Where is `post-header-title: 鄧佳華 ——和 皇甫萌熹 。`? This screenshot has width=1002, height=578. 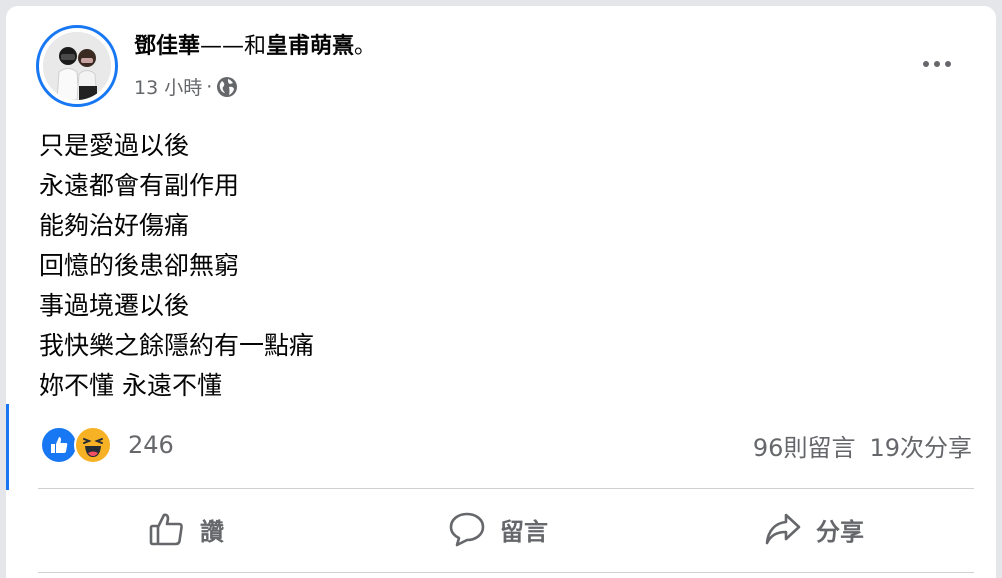
post-header-title: 鄧佳華 ——和 皇甫萌熹 。 is located at coordinates (255, 44).